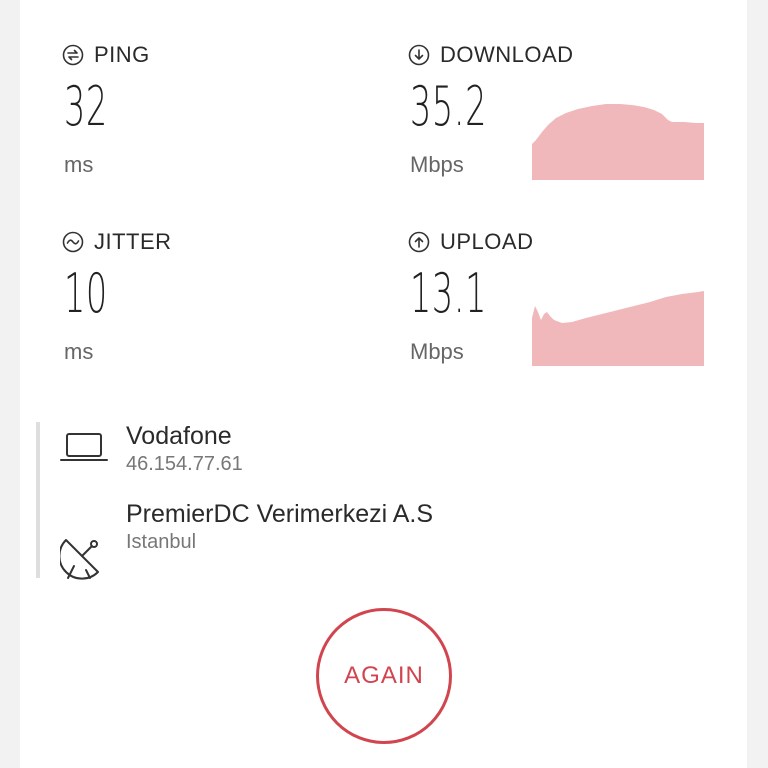  What do you see at coordinates (38, 500) in the screenshot?
I see `info-divider` at bounding box center [38, 500].